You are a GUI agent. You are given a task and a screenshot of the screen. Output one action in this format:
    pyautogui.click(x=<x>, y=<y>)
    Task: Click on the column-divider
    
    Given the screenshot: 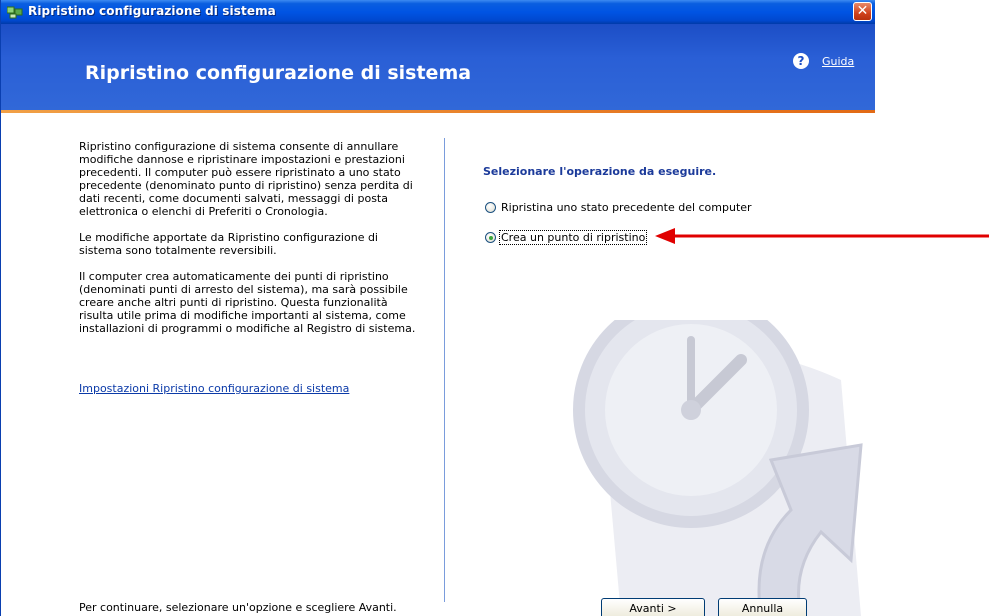 What is the action you would take?
    pyautogui.click(x=444, y=370)
    